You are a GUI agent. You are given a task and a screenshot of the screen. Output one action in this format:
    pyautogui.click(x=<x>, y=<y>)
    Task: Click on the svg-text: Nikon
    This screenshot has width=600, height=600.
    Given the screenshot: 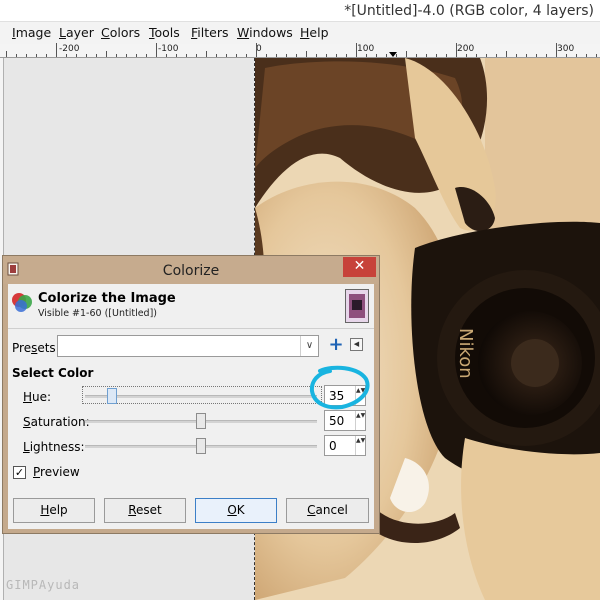 What is the action you would take?
    pyautogui.click(x=465, y=353)
    